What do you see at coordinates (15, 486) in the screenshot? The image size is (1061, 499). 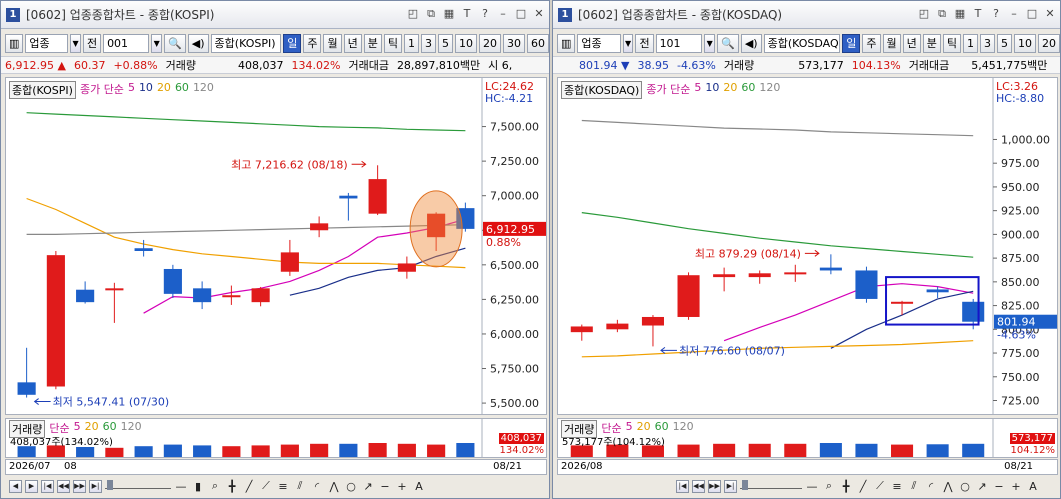 I see `scroll-left-button: ◀` at bounding box center [15, 486].